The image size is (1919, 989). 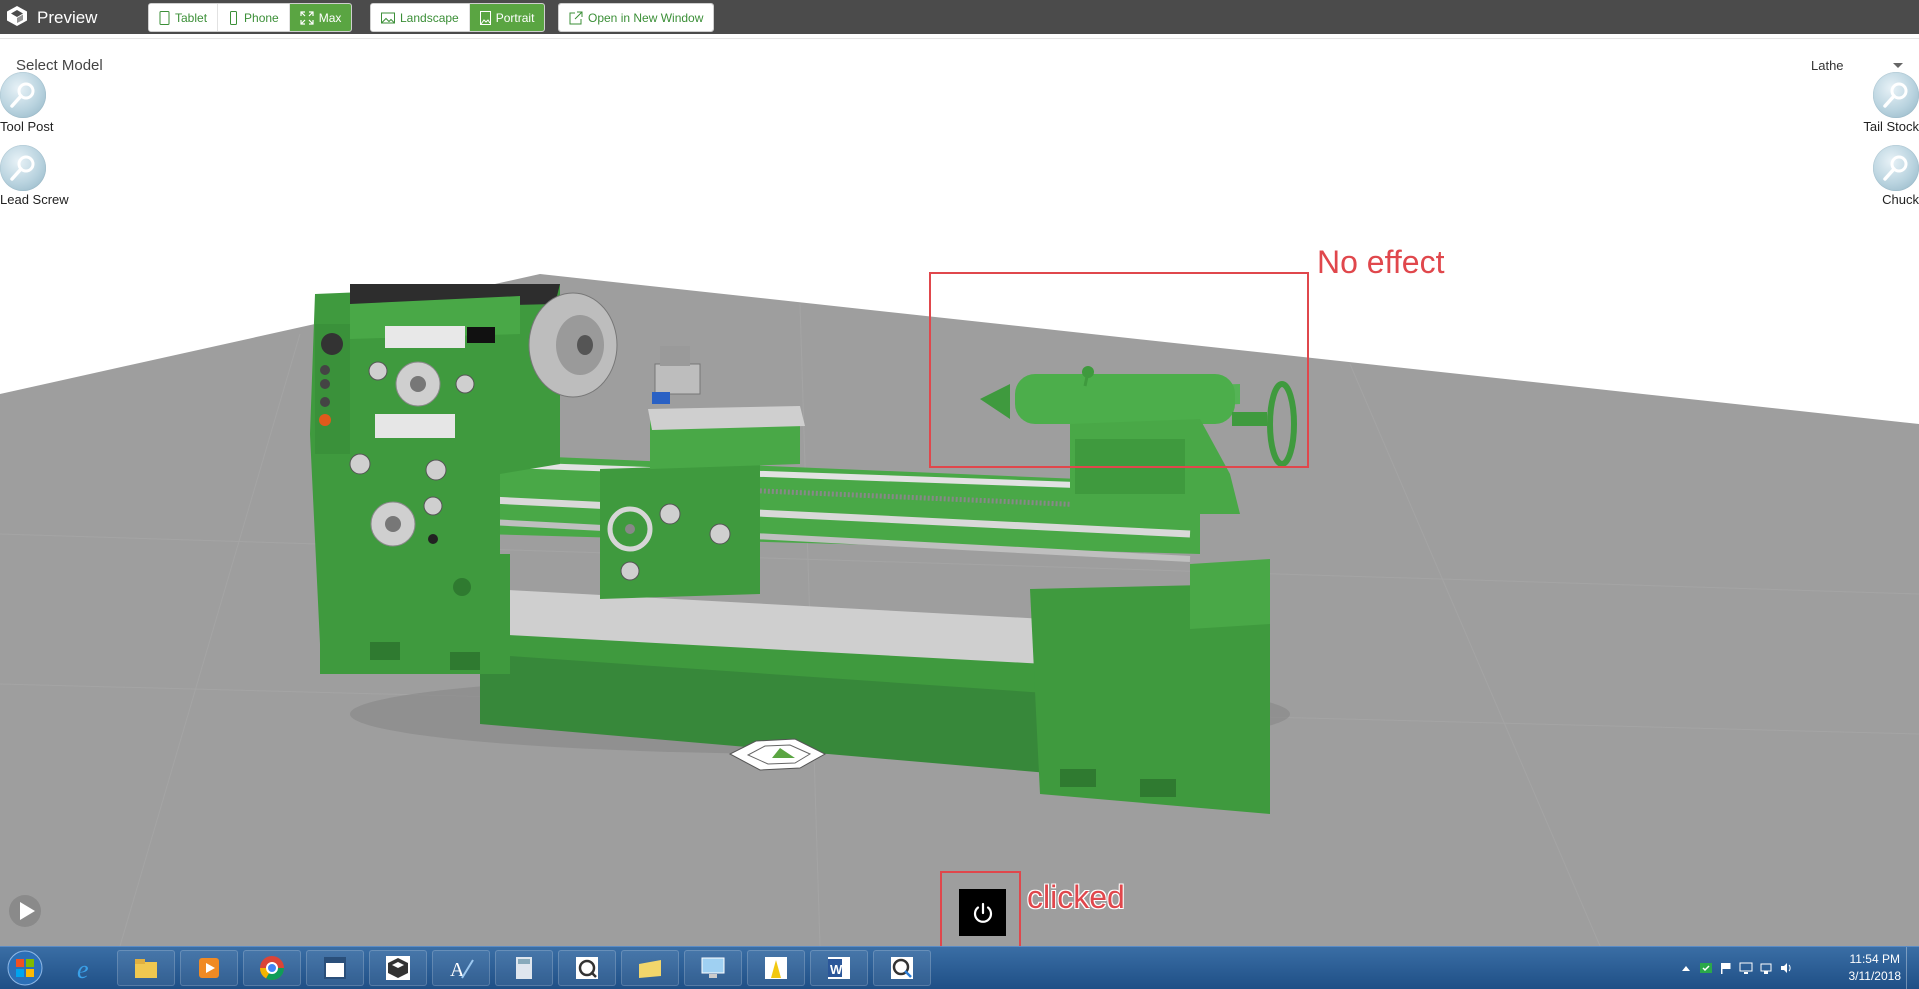 I want to click on chevron-down-icon, so click(x=1898, y=65).